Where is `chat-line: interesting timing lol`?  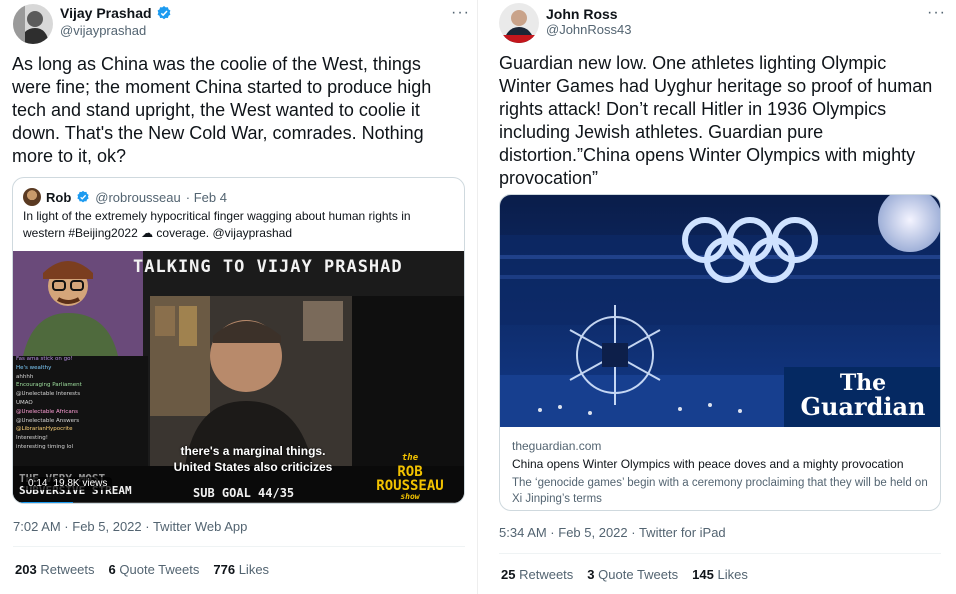 chat-line: interesting timing lol is located at coordinates (45, 446).